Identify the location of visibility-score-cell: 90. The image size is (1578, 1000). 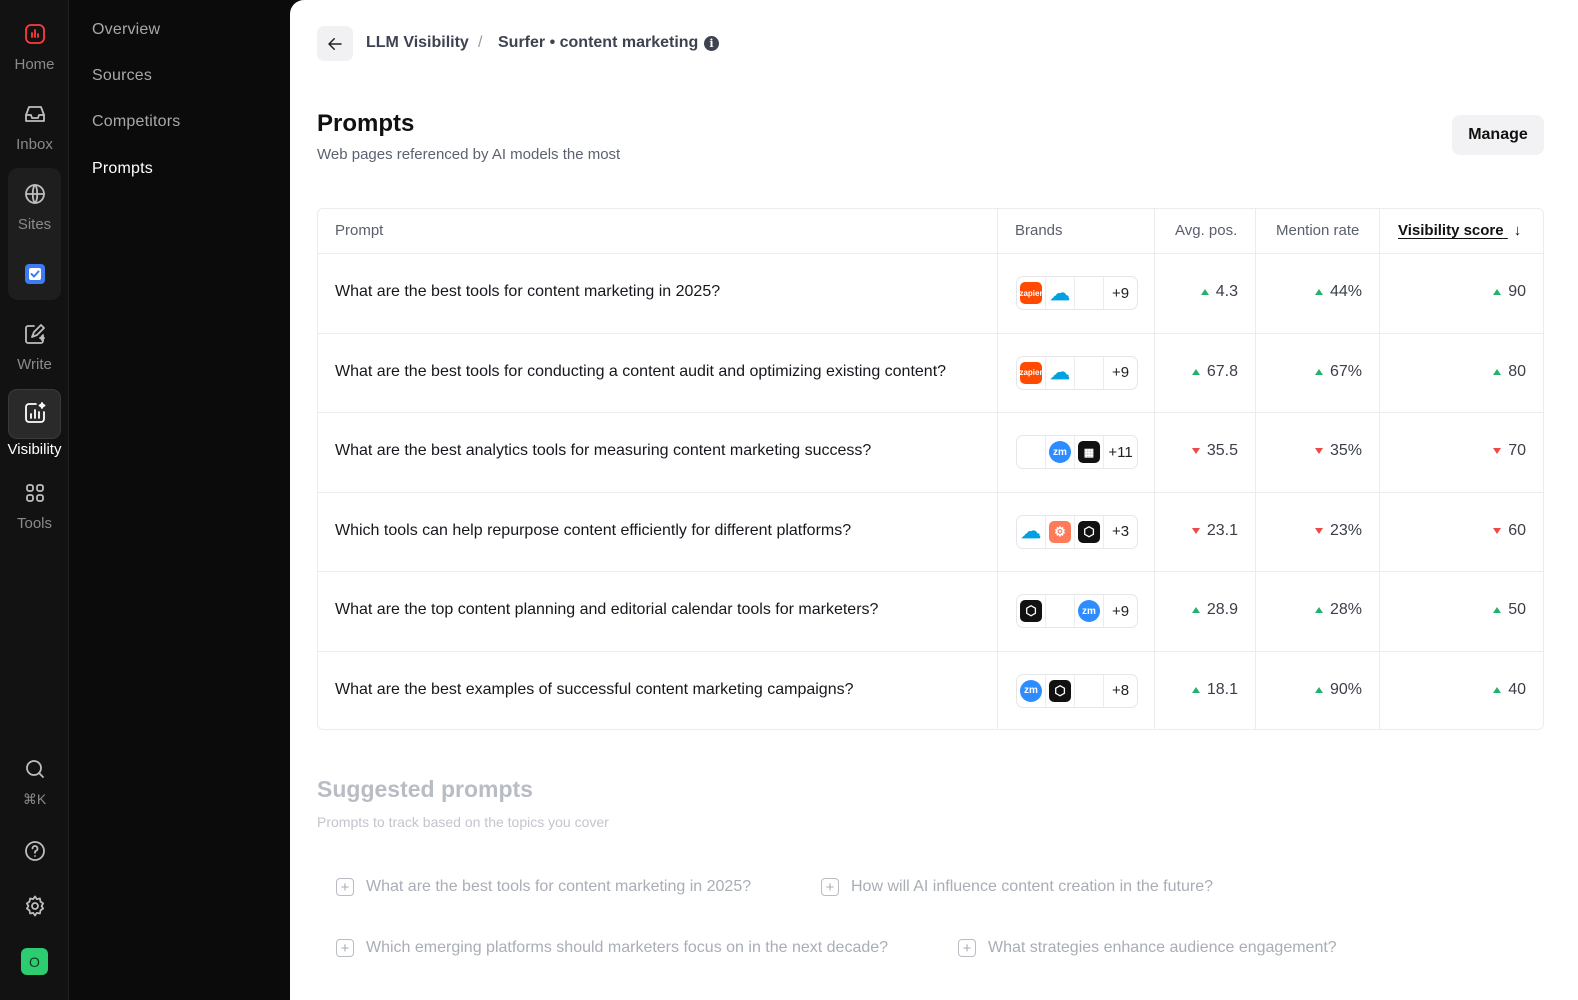
(1454, 292).